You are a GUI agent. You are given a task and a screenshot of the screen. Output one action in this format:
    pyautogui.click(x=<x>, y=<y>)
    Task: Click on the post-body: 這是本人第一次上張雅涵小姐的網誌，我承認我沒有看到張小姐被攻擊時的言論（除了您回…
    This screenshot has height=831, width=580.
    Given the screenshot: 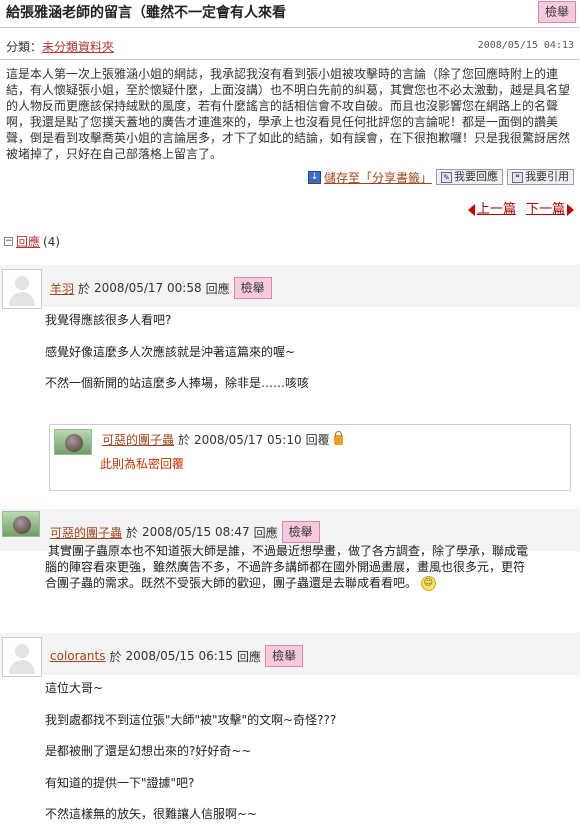 What is the action you would take?
    pyautogui.click(x=288, y=114)
    